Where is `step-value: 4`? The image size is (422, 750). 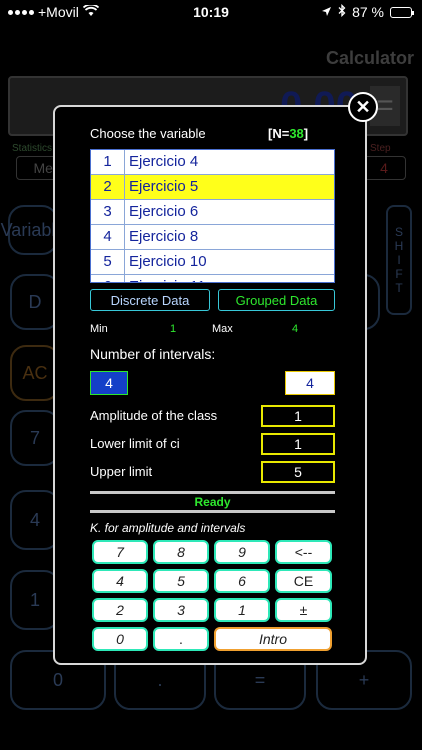 step-value: 4 is located at coordinates (384, 168).